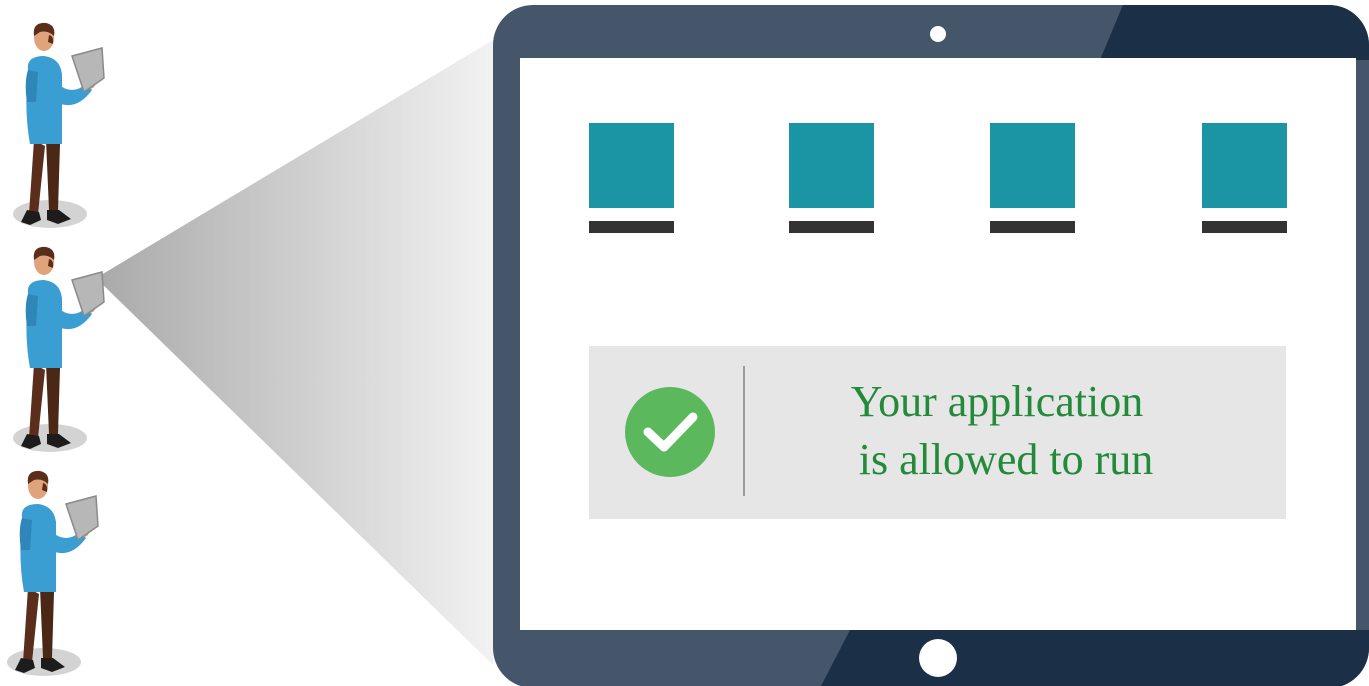 This screenshot has height=686, width=1369. I want to click on status-message-line-1: Your application, so click(997, 401).